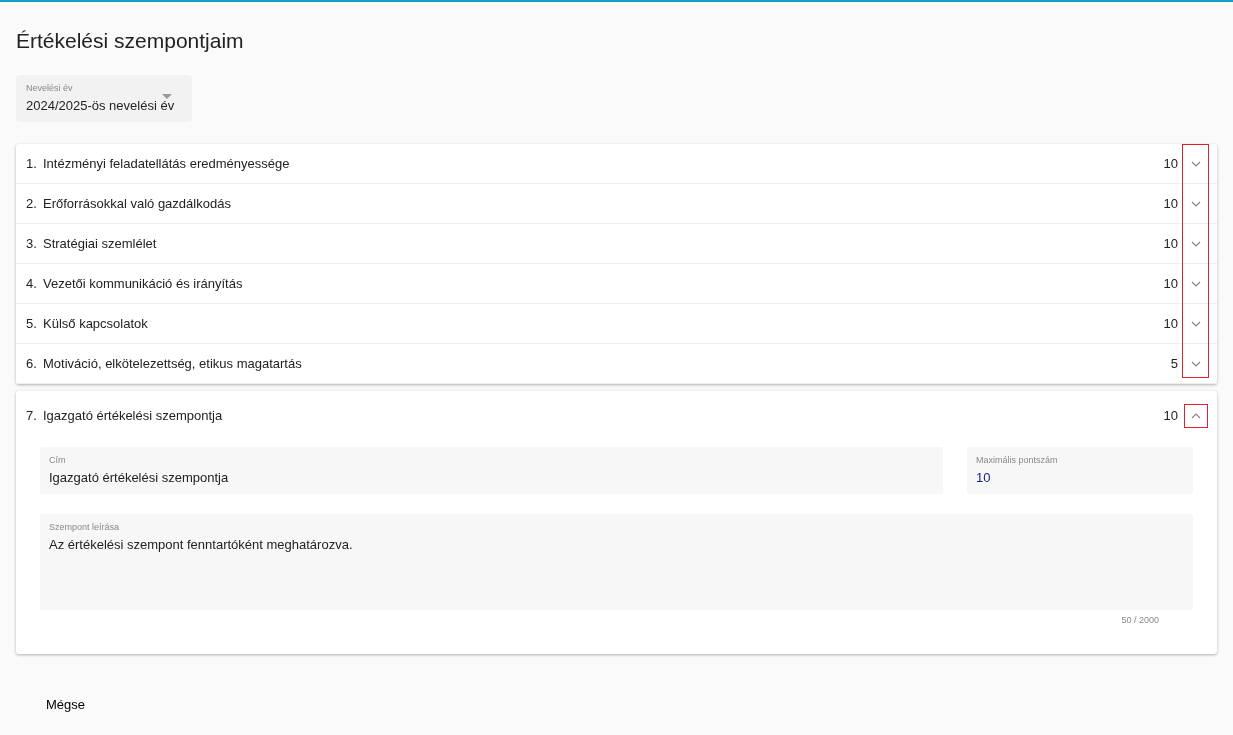 Image resolution: width=1233 pixels, height=735 pixels. Describe the element at coordinates (32, 363) in the screenshot. I see `item-number: 6.` at that location.